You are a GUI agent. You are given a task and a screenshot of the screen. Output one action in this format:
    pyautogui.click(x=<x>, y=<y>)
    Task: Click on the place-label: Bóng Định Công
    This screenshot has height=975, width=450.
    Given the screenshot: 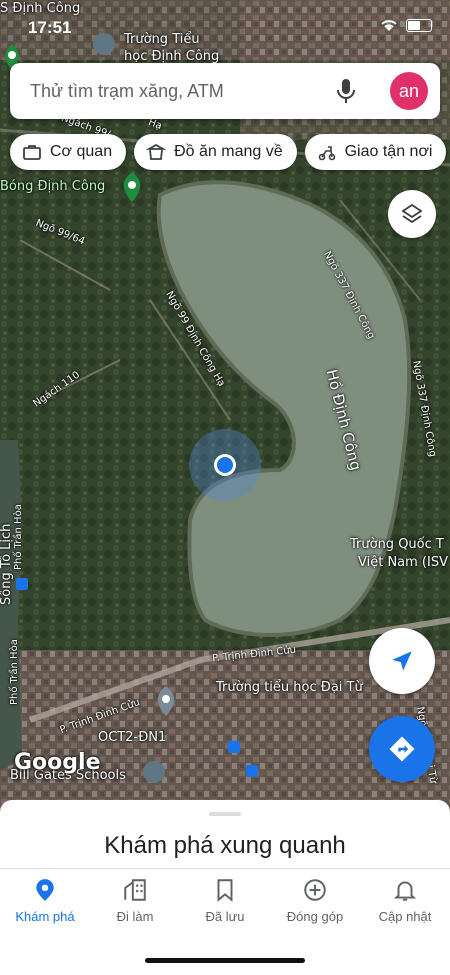 What is the action you would take?
    pyautogui.click(x=53, y=186)
    